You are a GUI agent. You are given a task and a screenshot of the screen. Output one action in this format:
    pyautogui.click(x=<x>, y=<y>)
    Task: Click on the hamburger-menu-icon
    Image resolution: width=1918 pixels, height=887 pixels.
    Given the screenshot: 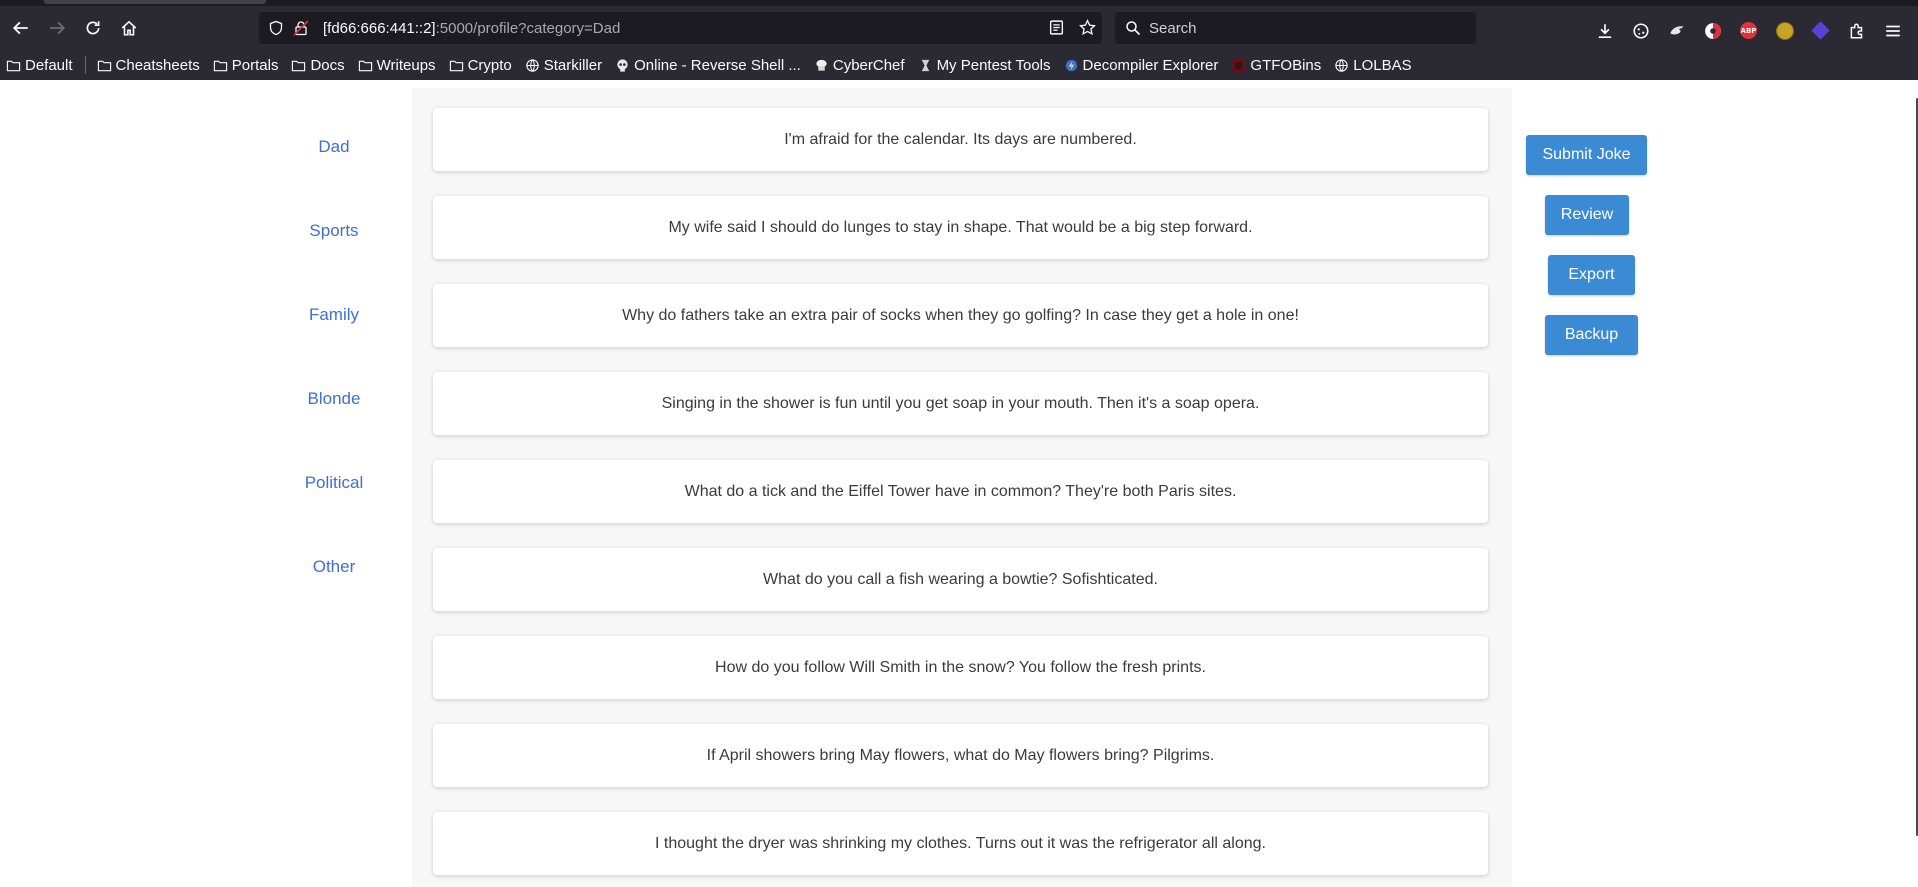 What is the action you would take?
    pyautogui.click(x=1892, y=30)
    